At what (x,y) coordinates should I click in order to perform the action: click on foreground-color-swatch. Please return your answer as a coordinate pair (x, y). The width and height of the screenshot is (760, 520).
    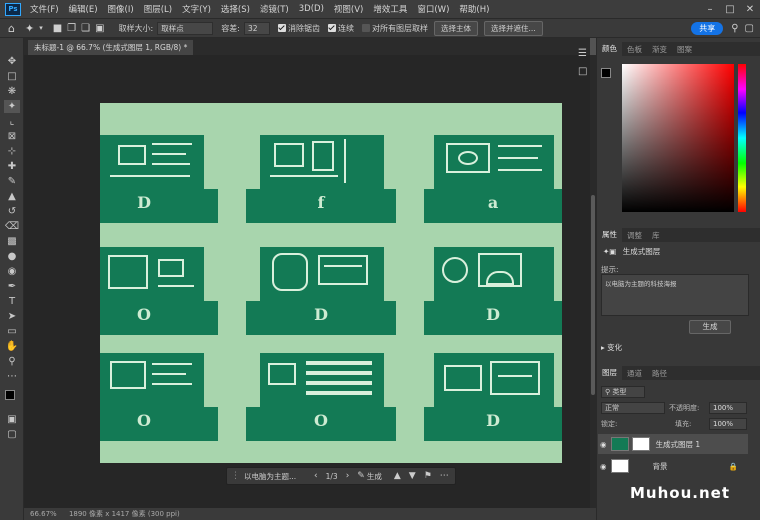
    Looking at the image, I should click on (10, 395).